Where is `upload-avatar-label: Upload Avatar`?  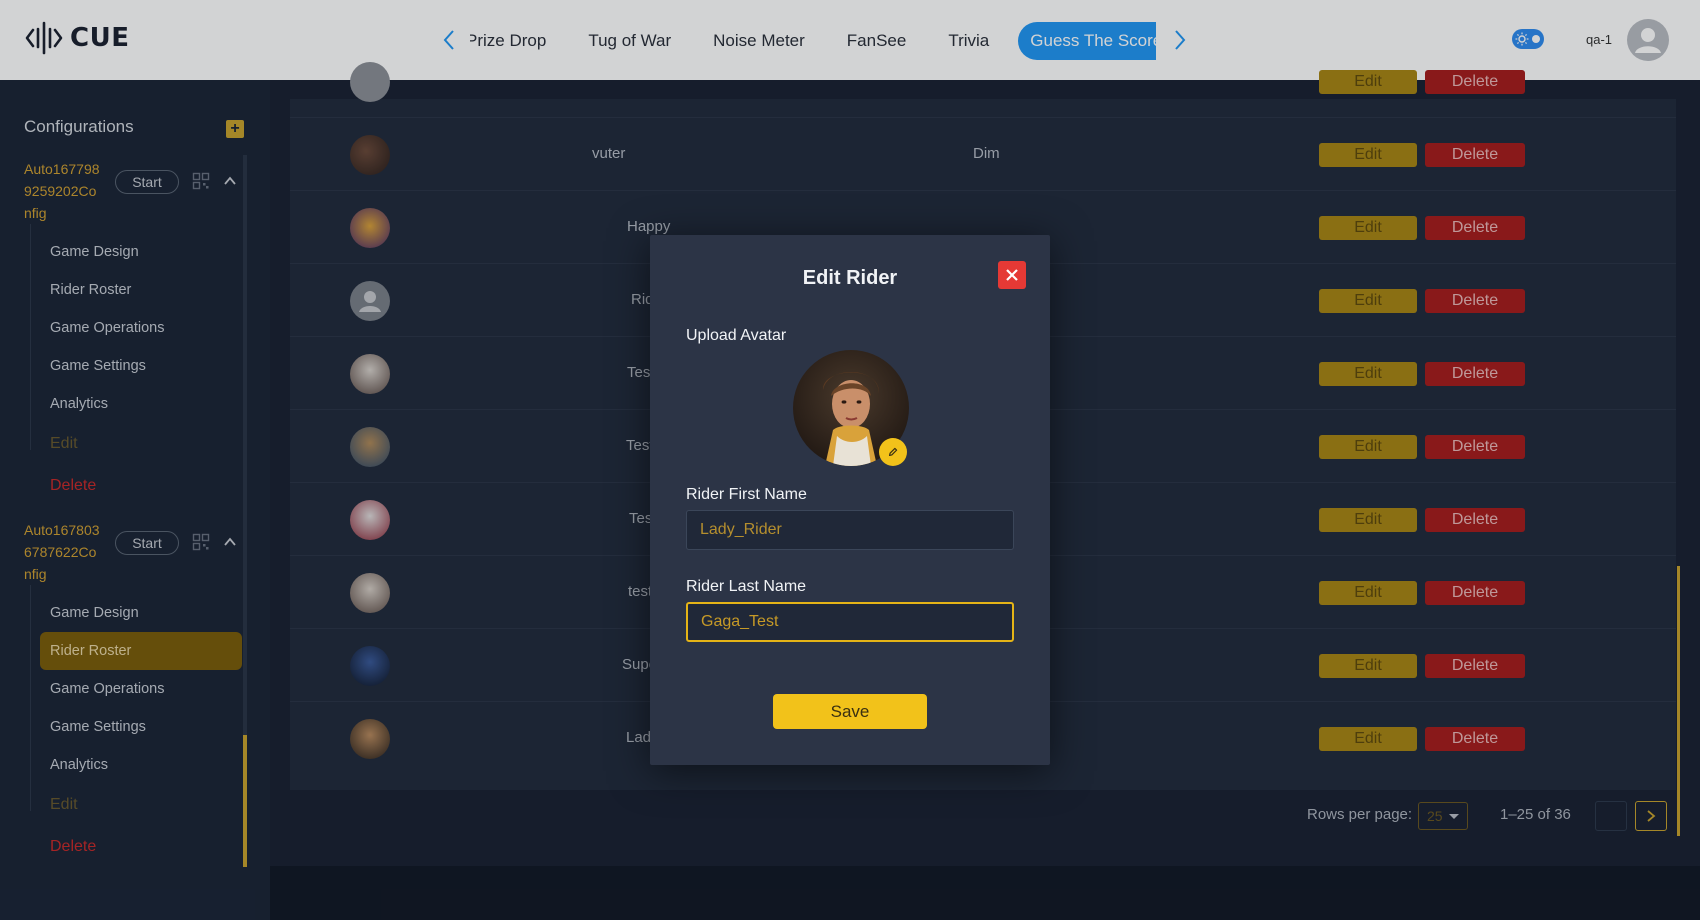 upload-avatar-label: Upload Avatar is located at coordinates (736, 335).